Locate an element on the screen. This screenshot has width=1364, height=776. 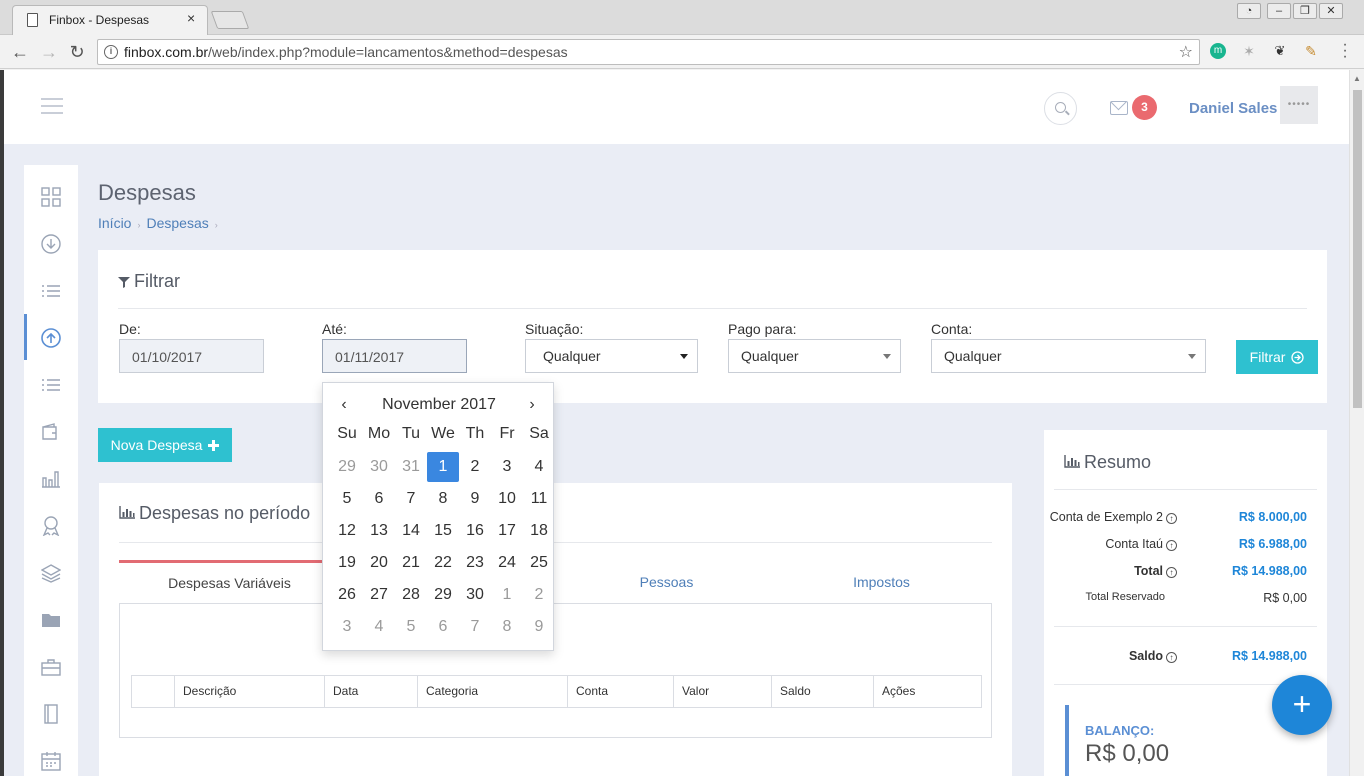
sidebar-item-dashboard is located at coordinates (51, 196).